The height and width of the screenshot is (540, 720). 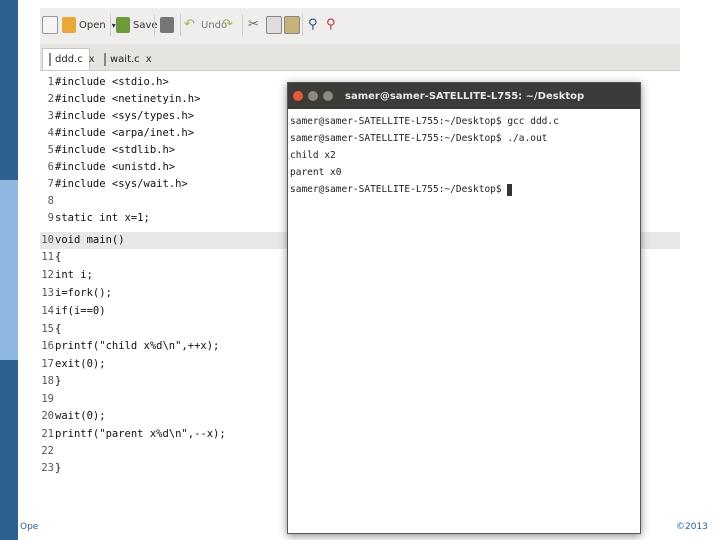 What do you see at coordinates (360, 26) in the screenshot?
I see `toolbar: Open ▾ Save ↶ Undo ↷ ✂ ⚲ ⚲` at bounding box center [360, 26].